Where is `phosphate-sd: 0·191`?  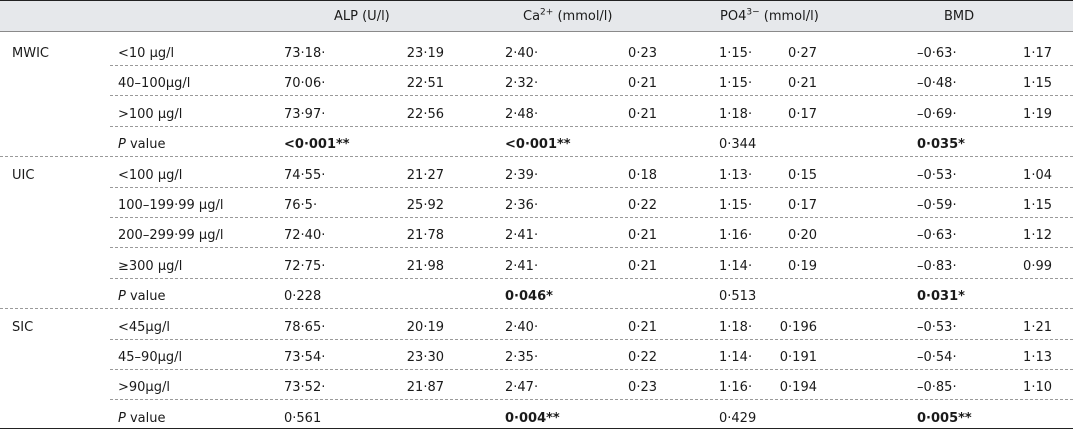 phosphate-sd: 0·191 is located at coordinates (798, 357).